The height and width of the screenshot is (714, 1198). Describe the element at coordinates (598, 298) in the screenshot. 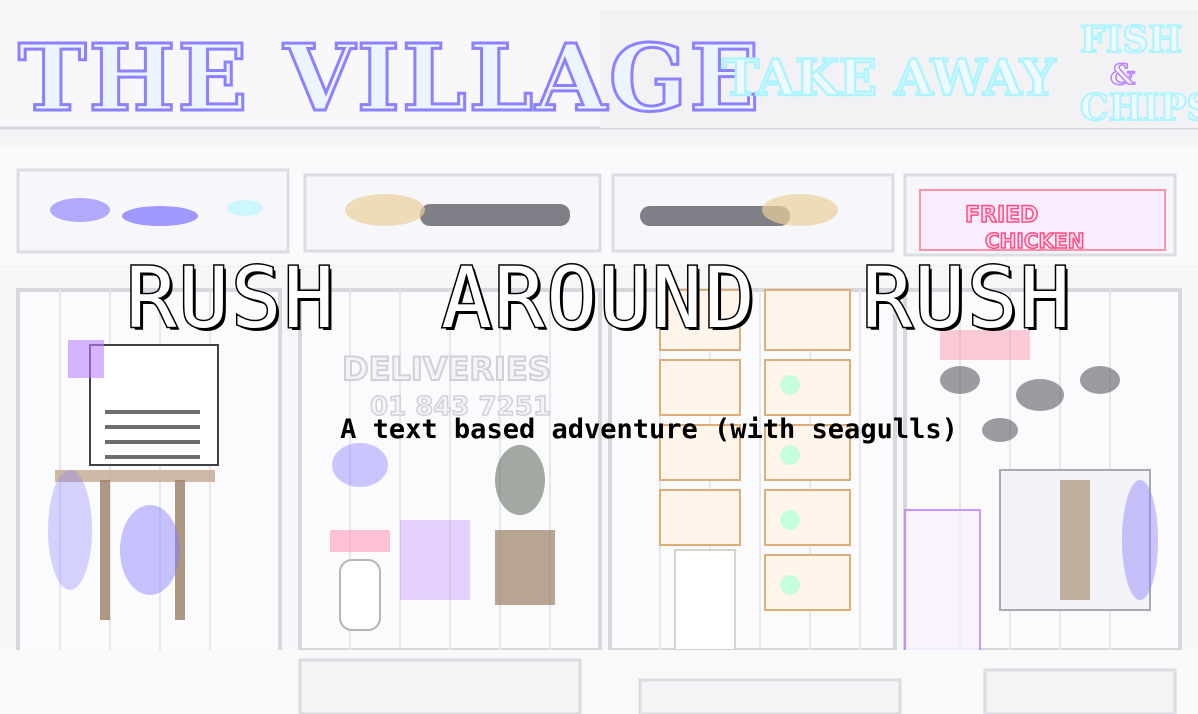

I see `game-title: RUSH AROUND RUSH` at that location.